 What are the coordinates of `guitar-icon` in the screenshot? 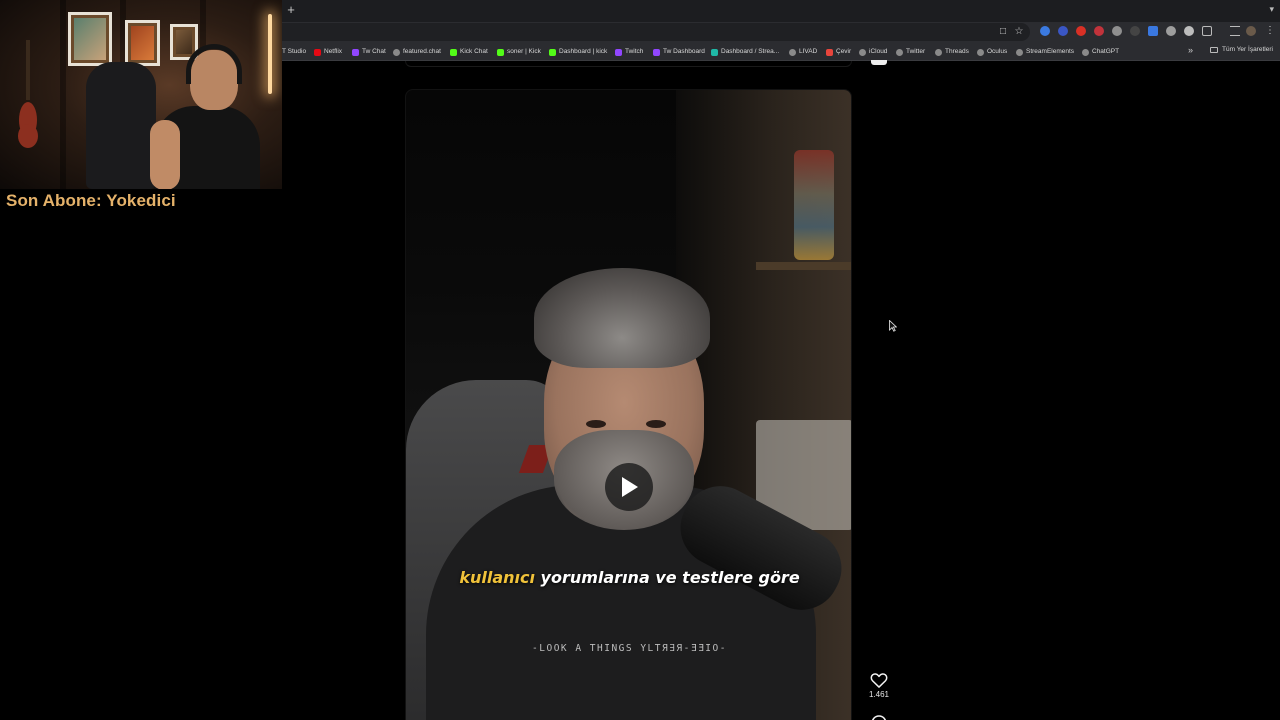 It's located at (28, 94).